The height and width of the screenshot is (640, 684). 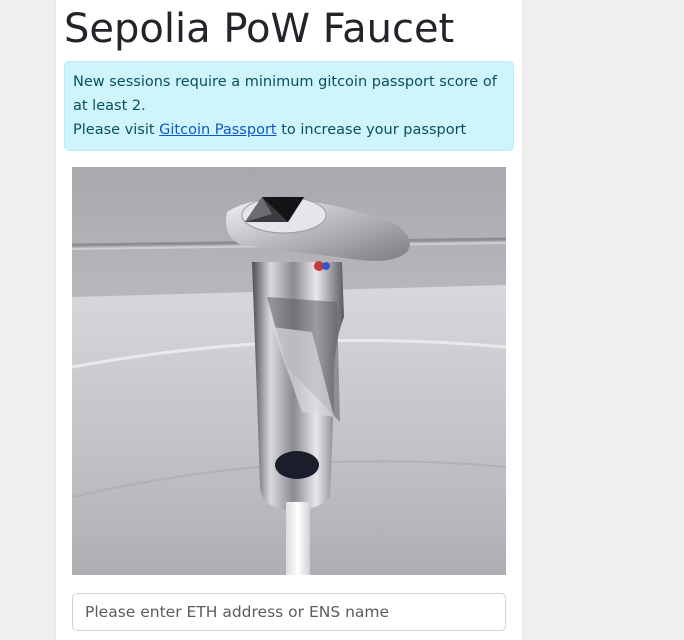 I want to click on notice-line-2-prefix: Please visit, so click(x=116, y=130).